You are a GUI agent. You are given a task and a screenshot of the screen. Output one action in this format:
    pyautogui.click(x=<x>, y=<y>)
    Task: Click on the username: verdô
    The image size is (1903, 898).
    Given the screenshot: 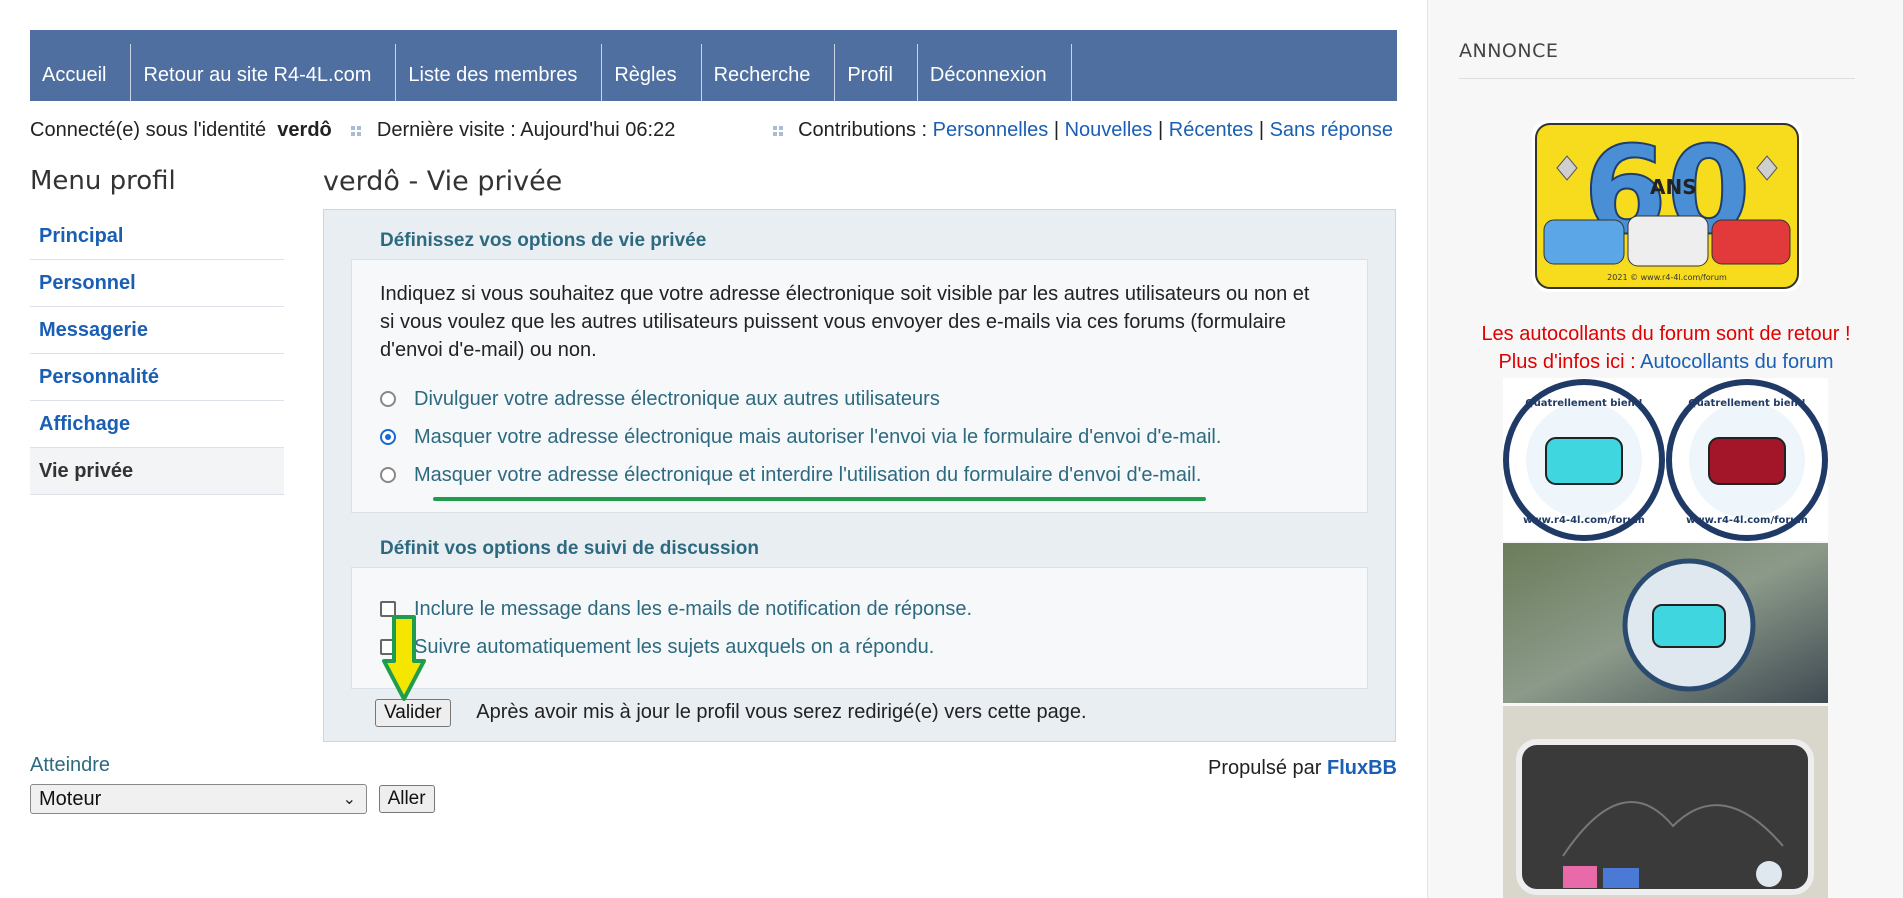 What is the action you would take?
    pyautogui.click(x=304, y=130)
    